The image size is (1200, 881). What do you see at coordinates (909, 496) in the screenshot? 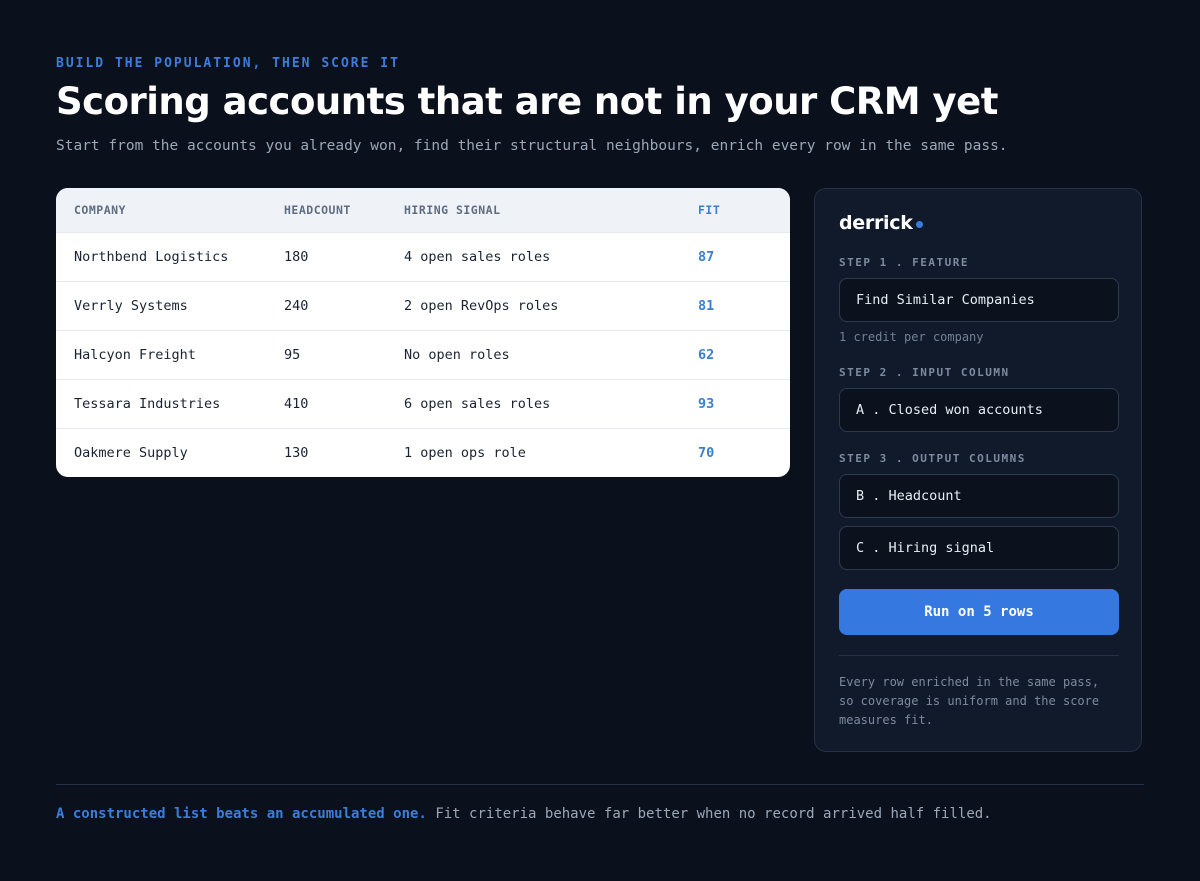
I see `output-column-value: B . Headcount` at bounding box center [909, 496].